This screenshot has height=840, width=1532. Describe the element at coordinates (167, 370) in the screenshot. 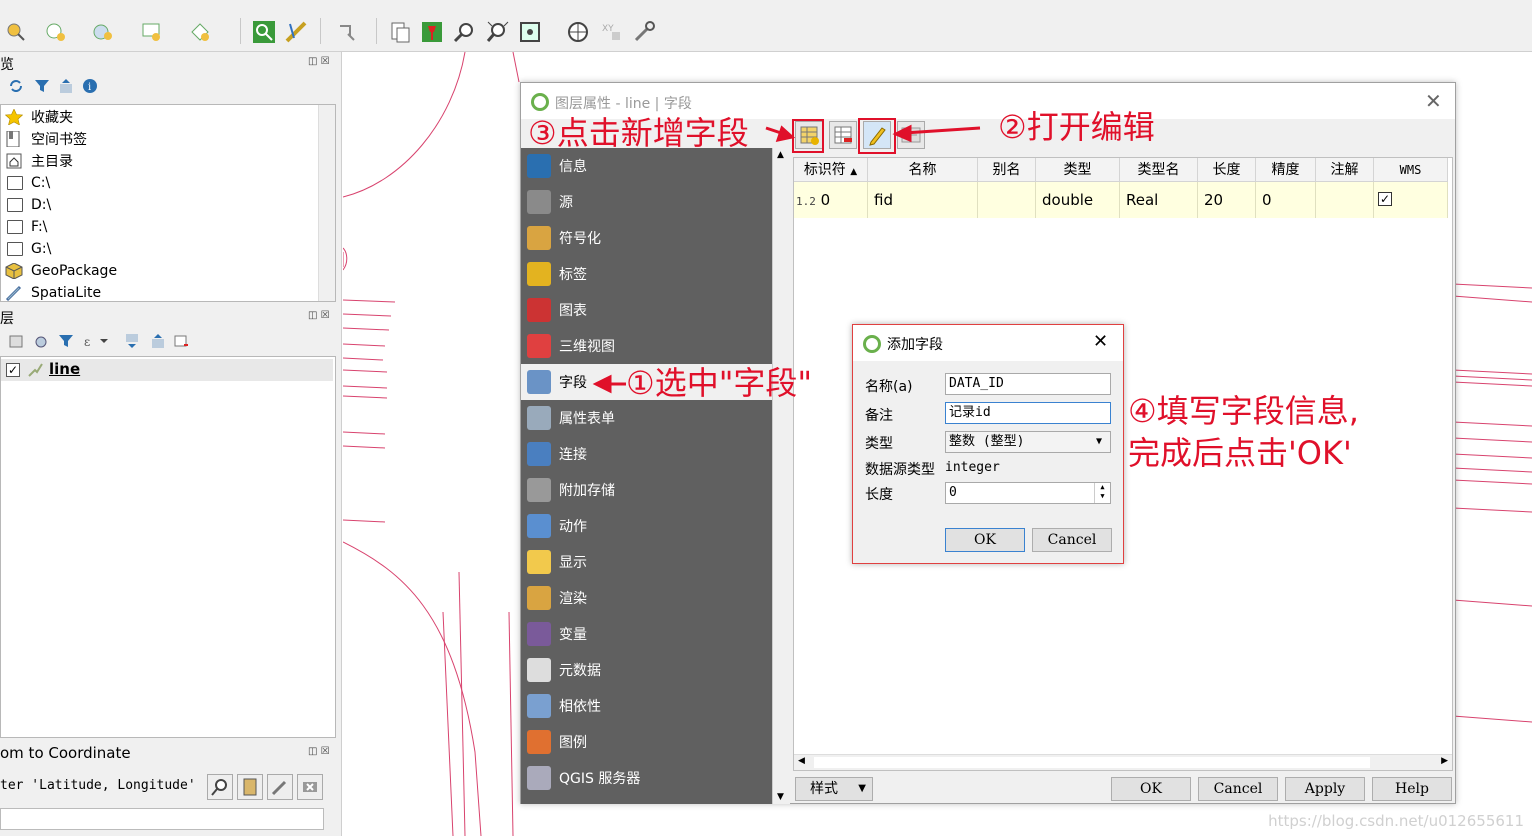

I see `layer-row: ✓ line` at that location.